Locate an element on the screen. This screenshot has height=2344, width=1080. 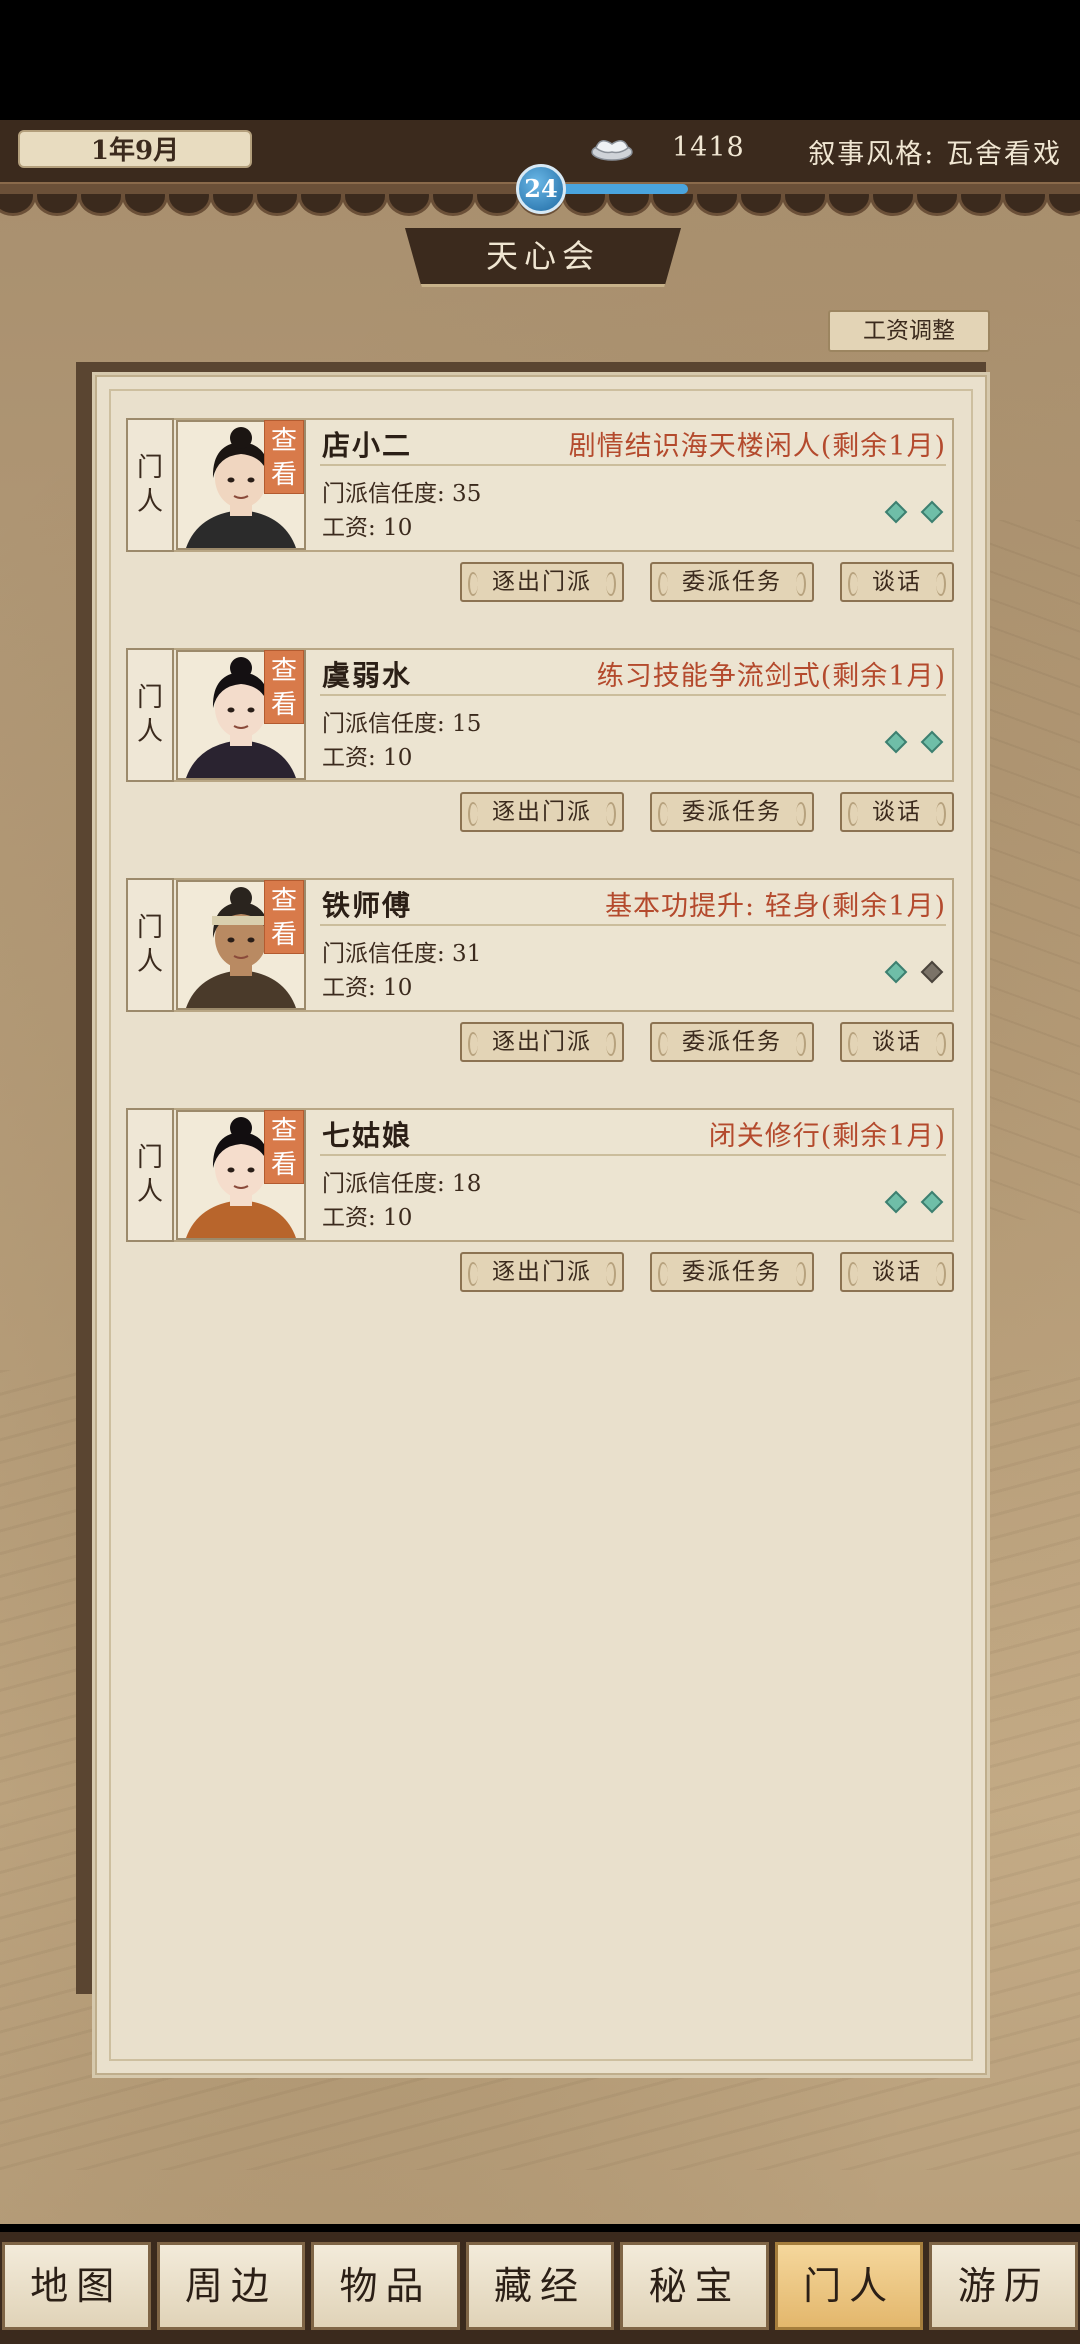
narrative-style: 叙事风格: 瓦舍看戏 is located at coordinates (935, 151).